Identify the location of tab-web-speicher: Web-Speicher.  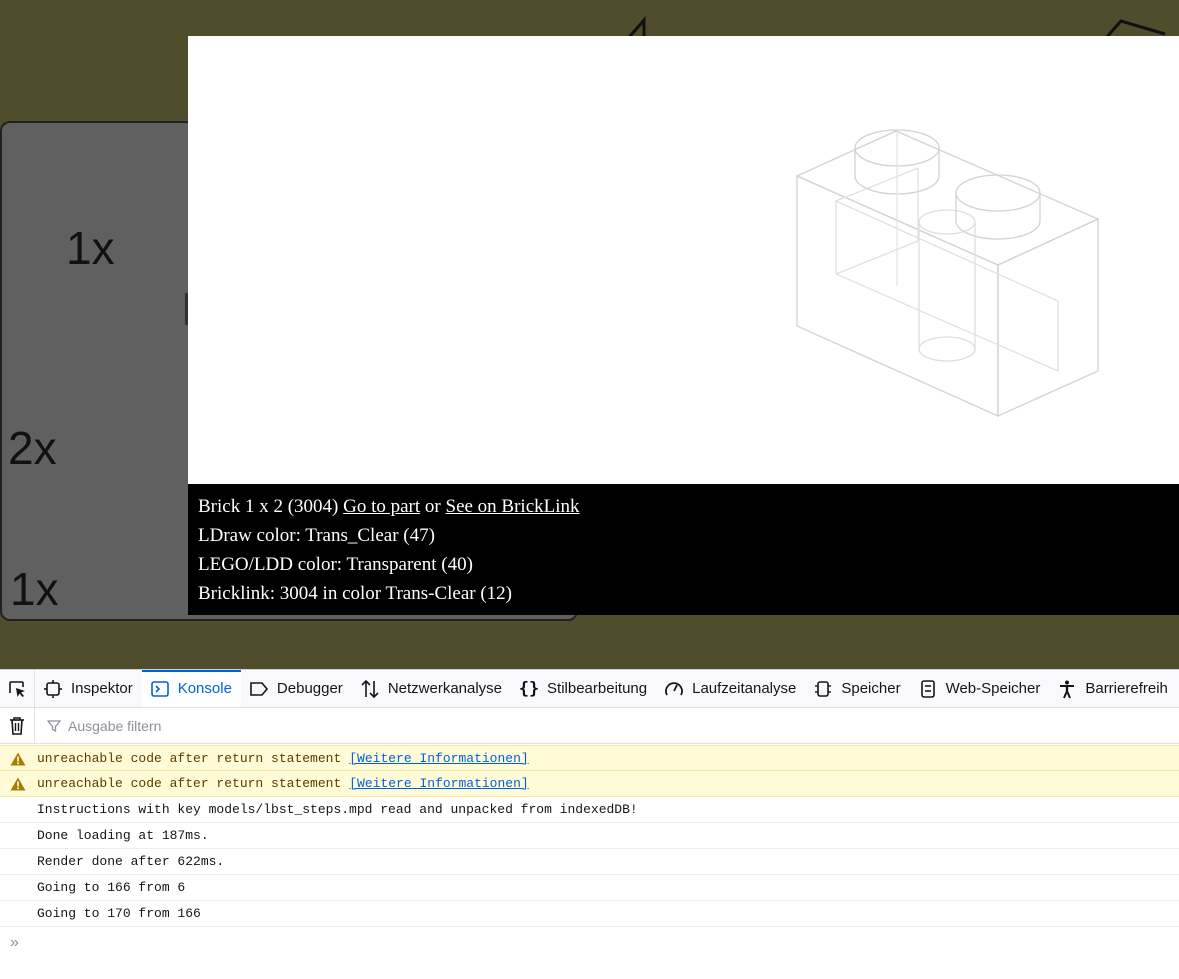
(980, 688).